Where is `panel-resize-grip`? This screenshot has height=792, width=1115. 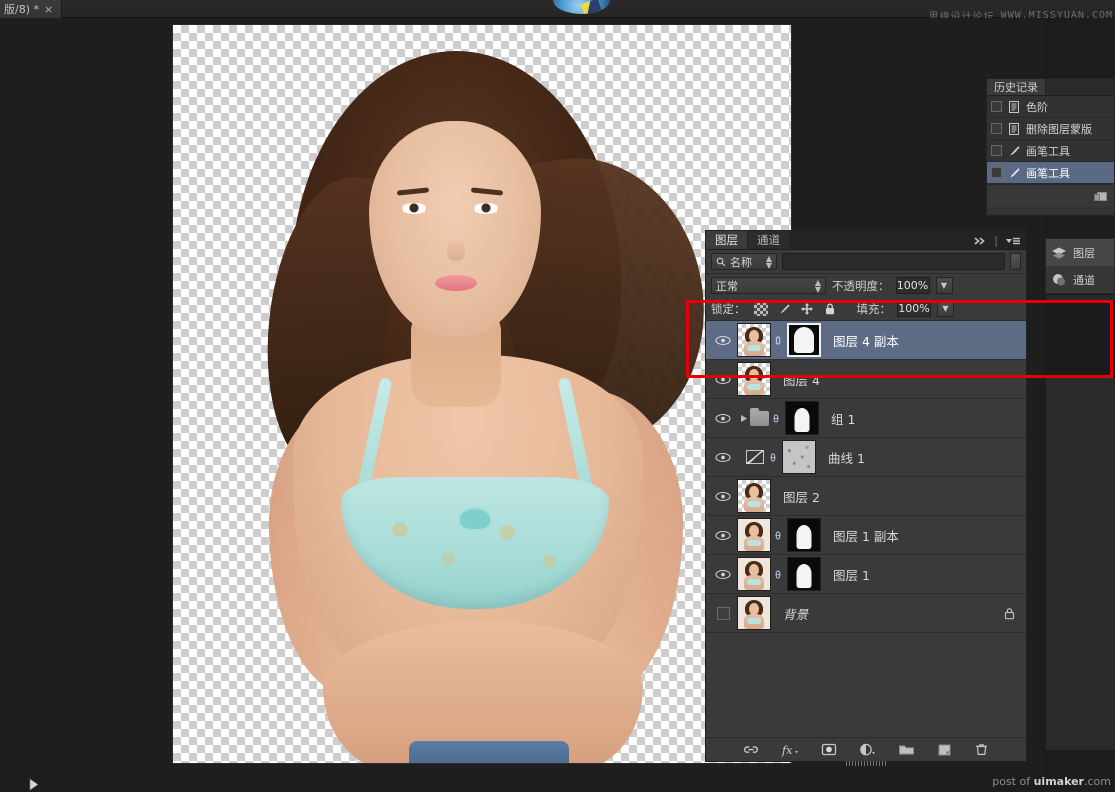
panel-resize-grip is located at coordinates (866, 763).